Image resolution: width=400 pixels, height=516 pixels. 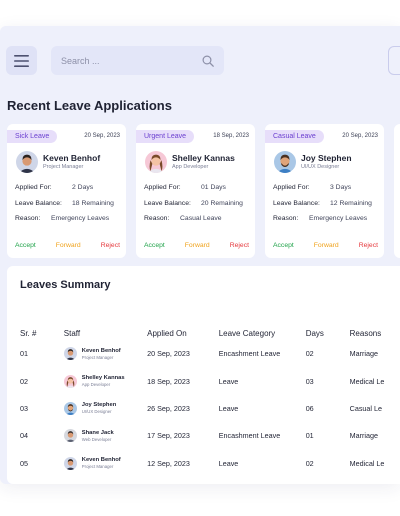 What do you see at coordinates (203, 158) in the screenshot?
I see `employee-name: Shelley Kannas` at bounding box center [203, 158].